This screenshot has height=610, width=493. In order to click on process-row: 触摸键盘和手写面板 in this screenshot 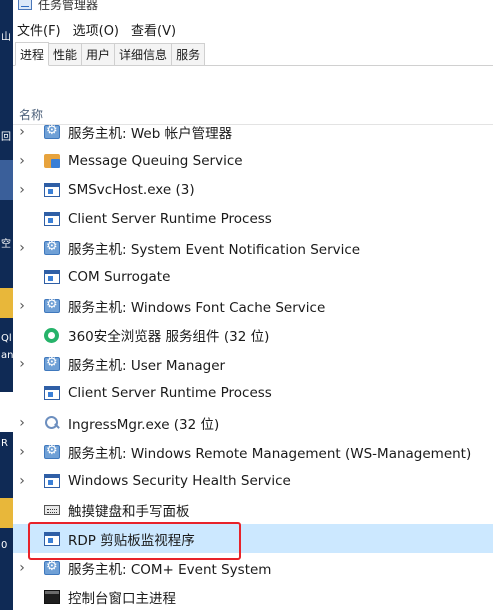, I will do `click(253, 509)`.